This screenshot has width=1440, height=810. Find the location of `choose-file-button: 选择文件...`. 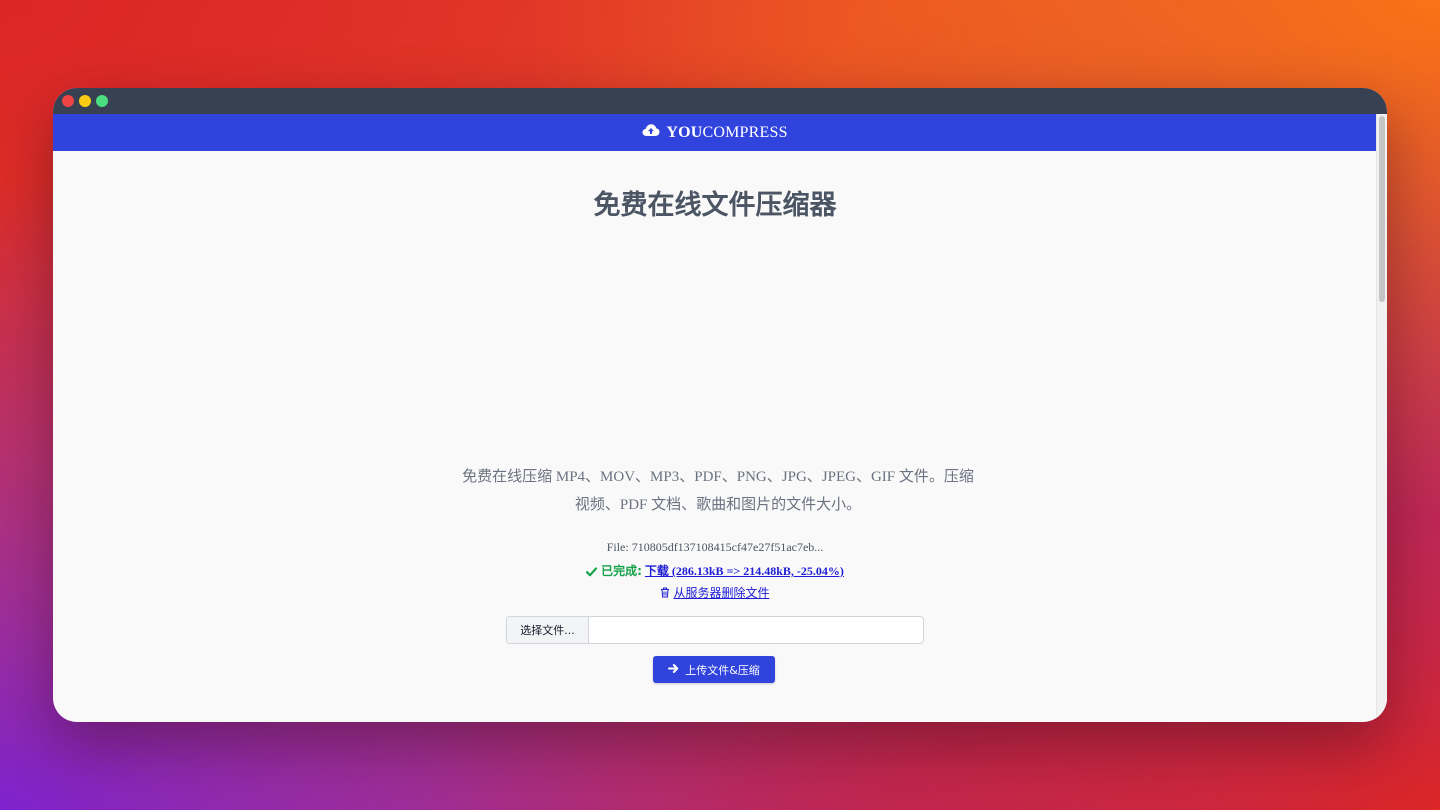

choose-file-button: 选择文件... is located at coordinates (548, 630).